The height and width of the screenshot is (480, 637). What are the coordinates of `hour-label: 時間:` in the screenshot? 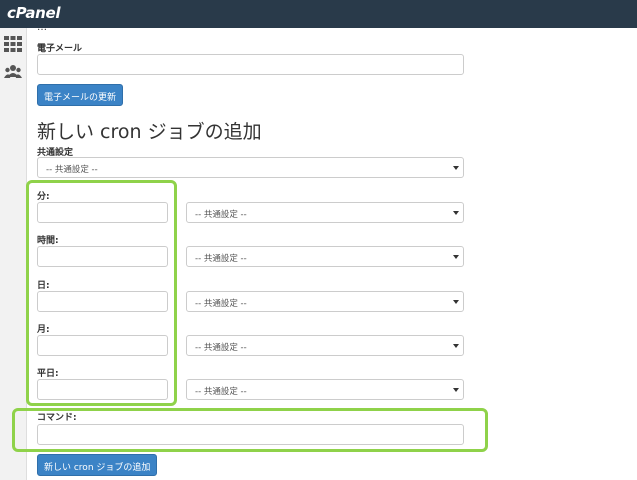 It's located at (48, 241).